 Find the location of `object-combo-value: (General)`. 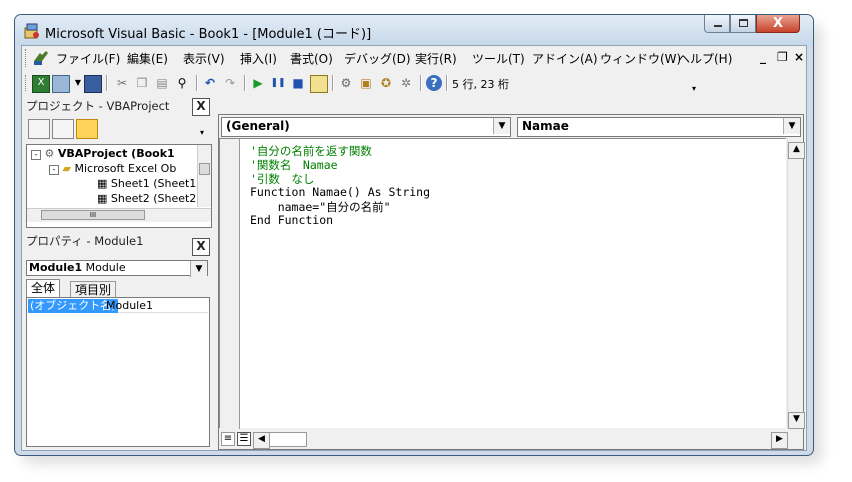

object-combo-value: (General) is located at coordinates (258, 126).